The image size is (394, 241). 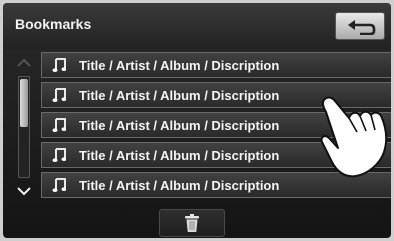 I want to click on scrollbar-track, so click(x=24, y=127).